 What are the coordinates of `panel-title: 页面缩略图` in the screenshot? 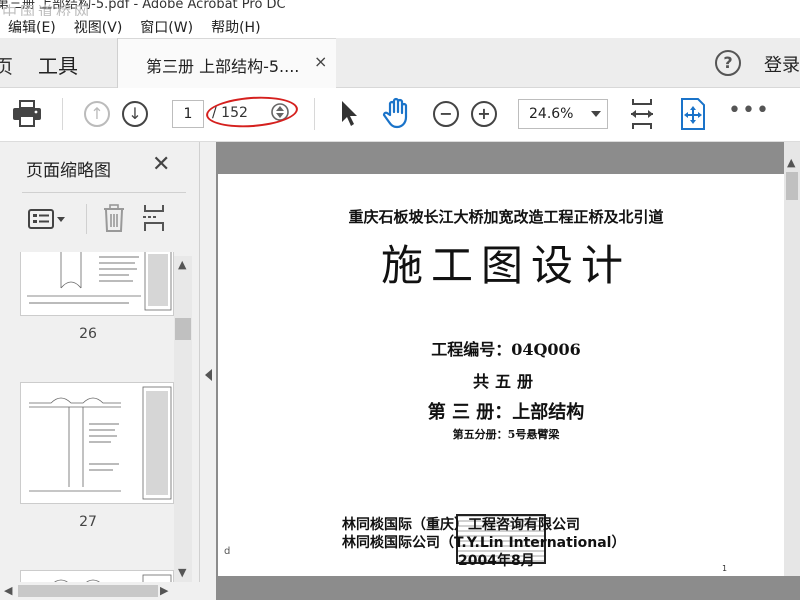 It's located at (68, 171).